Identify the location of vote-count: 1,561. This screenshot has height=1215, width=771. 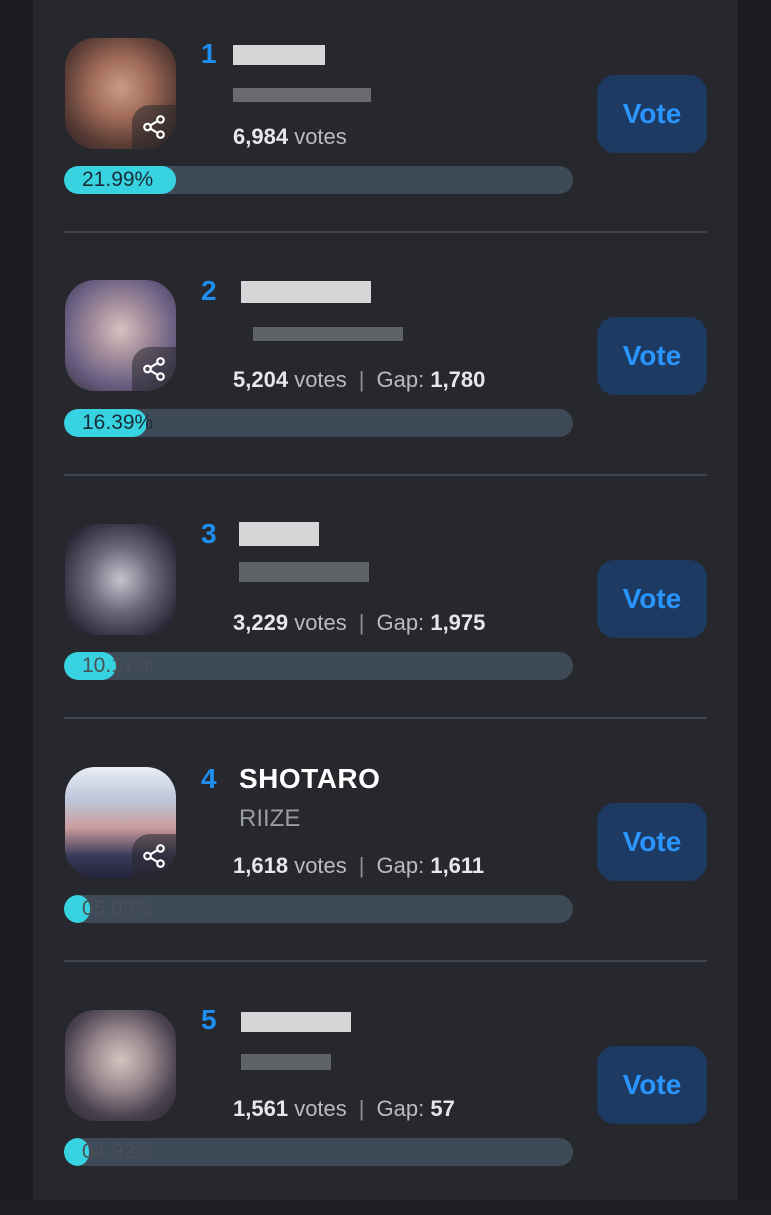
(261, 1108).